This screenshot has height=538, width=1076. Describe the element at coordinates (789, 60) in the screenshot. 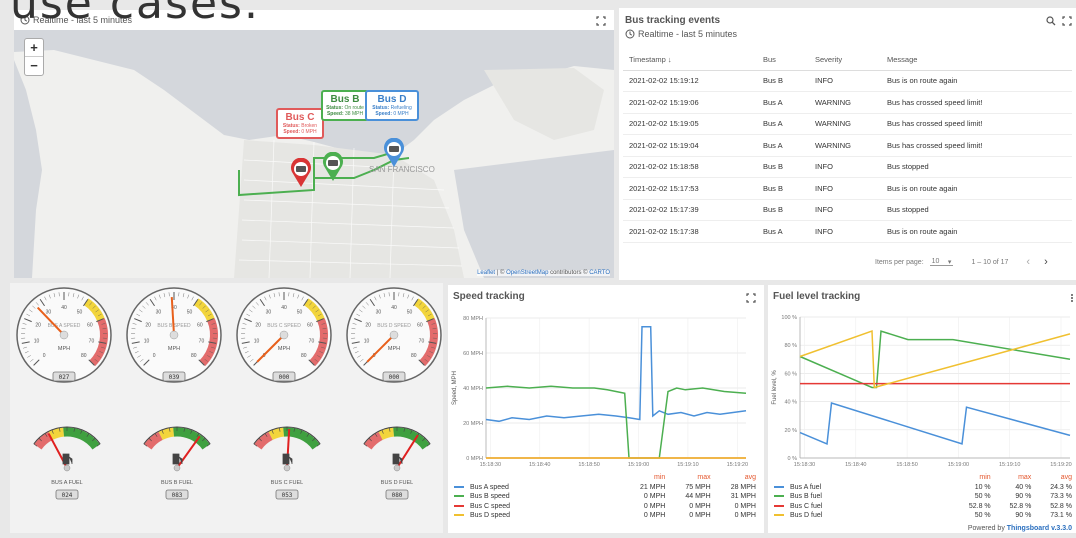

I see `column-header-bus: Bus` at that location.